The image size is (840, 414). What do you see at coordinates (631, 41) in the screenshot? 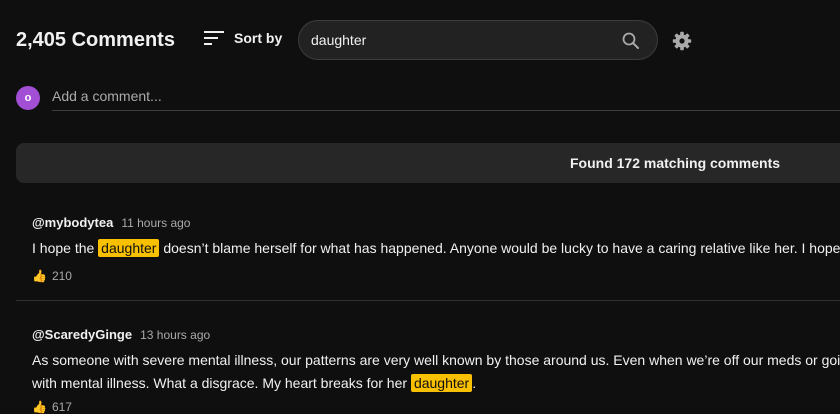
I see `search-icon` at bounding box center [631, 41].